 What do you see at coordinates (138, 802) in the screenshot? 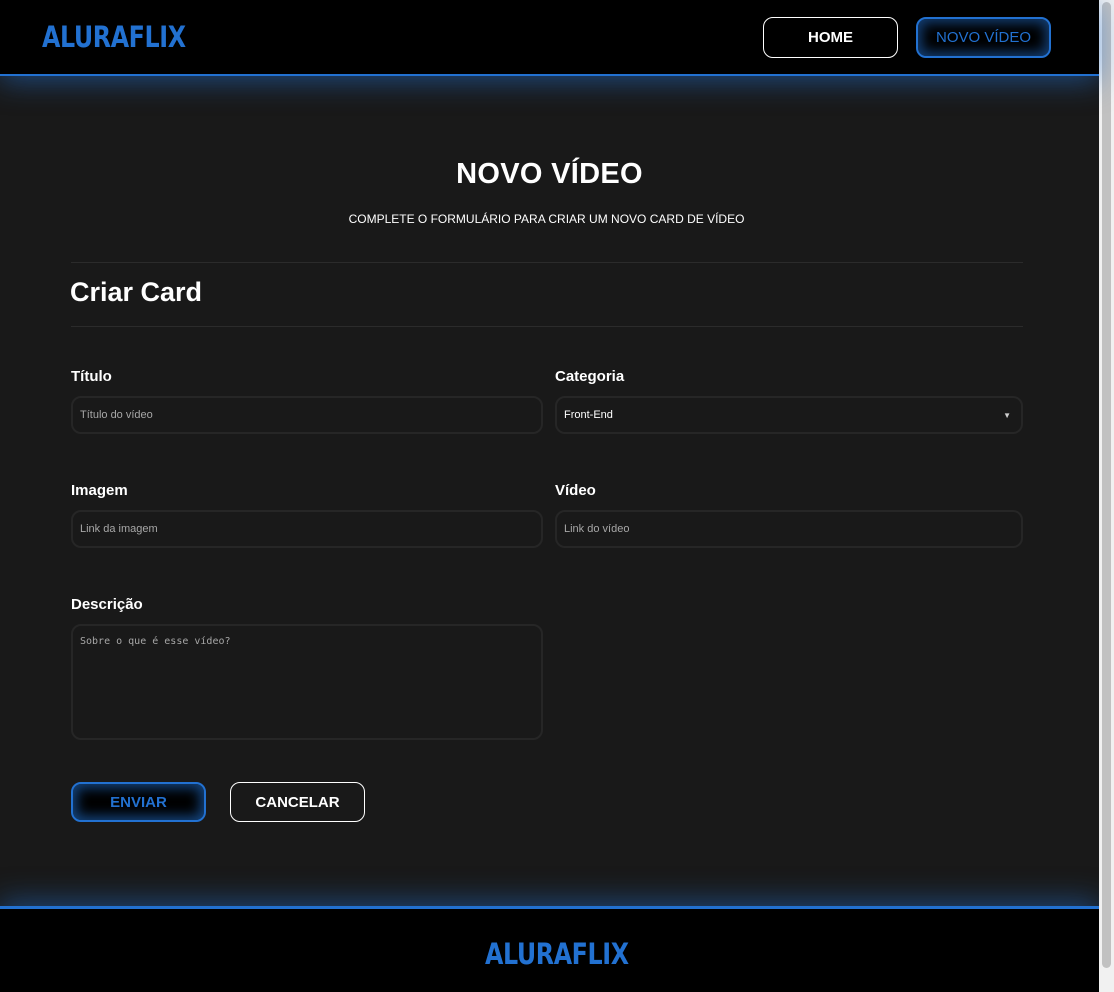
I see `send-button: ENVIAR` at bounding box center [138, 802].